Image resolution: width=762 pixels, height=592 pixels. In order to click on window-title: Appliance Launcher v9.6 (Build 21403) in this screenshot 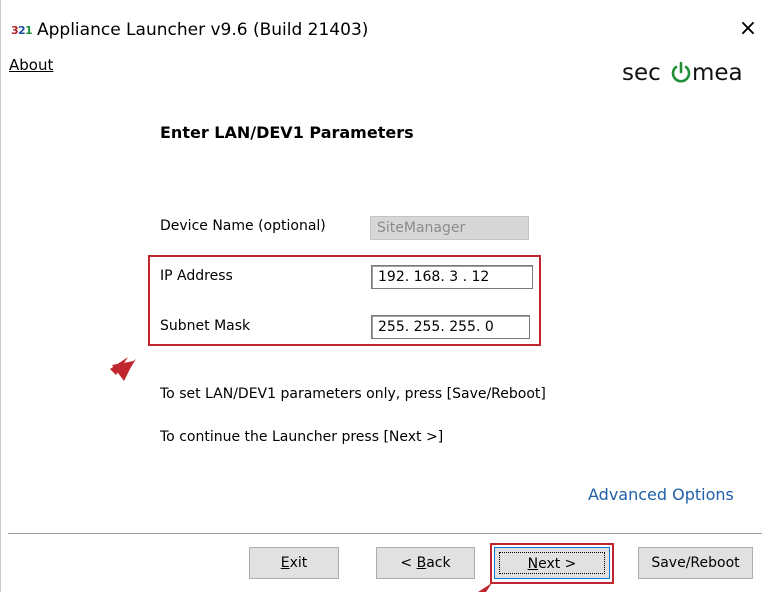, I will do `click(203, 30)`.